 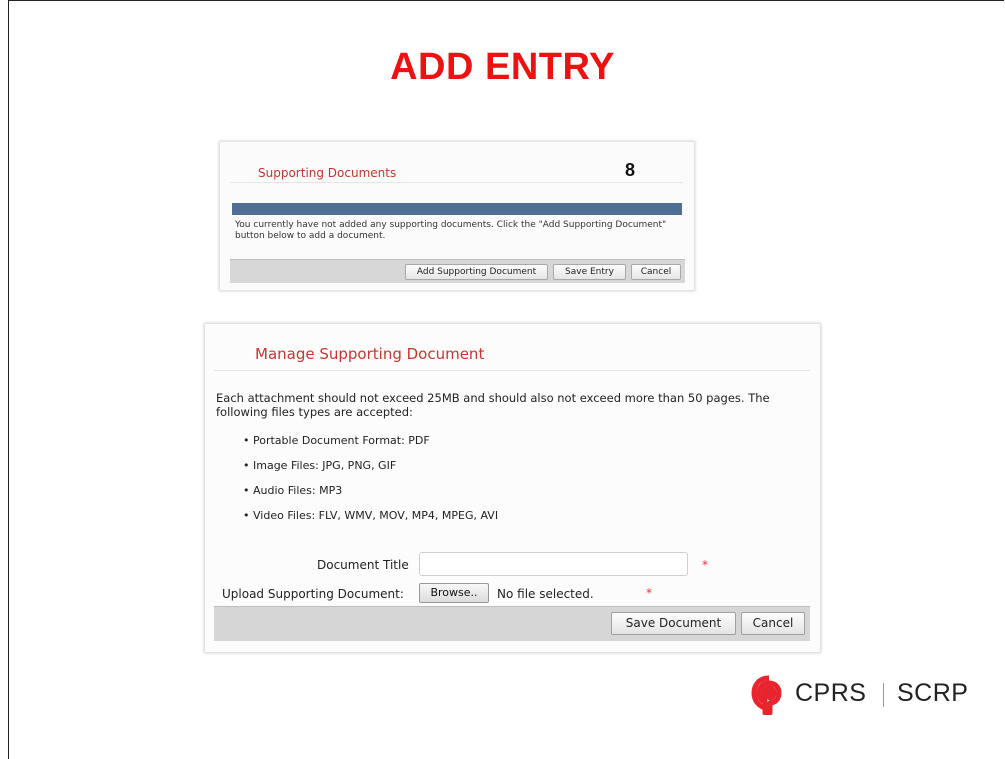 What do you see at coordinates (502, 67) in the screenshot?
I see `slide-title: ADD ENTRY` at bounding box center [502, 67].